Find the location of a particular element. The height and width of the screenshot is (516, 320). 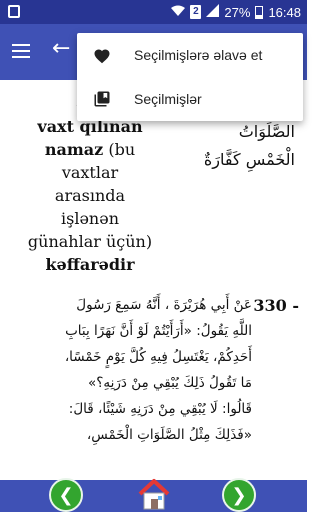

chapter-line-6: günahlar üçün) is located at coordinates (90, 241).